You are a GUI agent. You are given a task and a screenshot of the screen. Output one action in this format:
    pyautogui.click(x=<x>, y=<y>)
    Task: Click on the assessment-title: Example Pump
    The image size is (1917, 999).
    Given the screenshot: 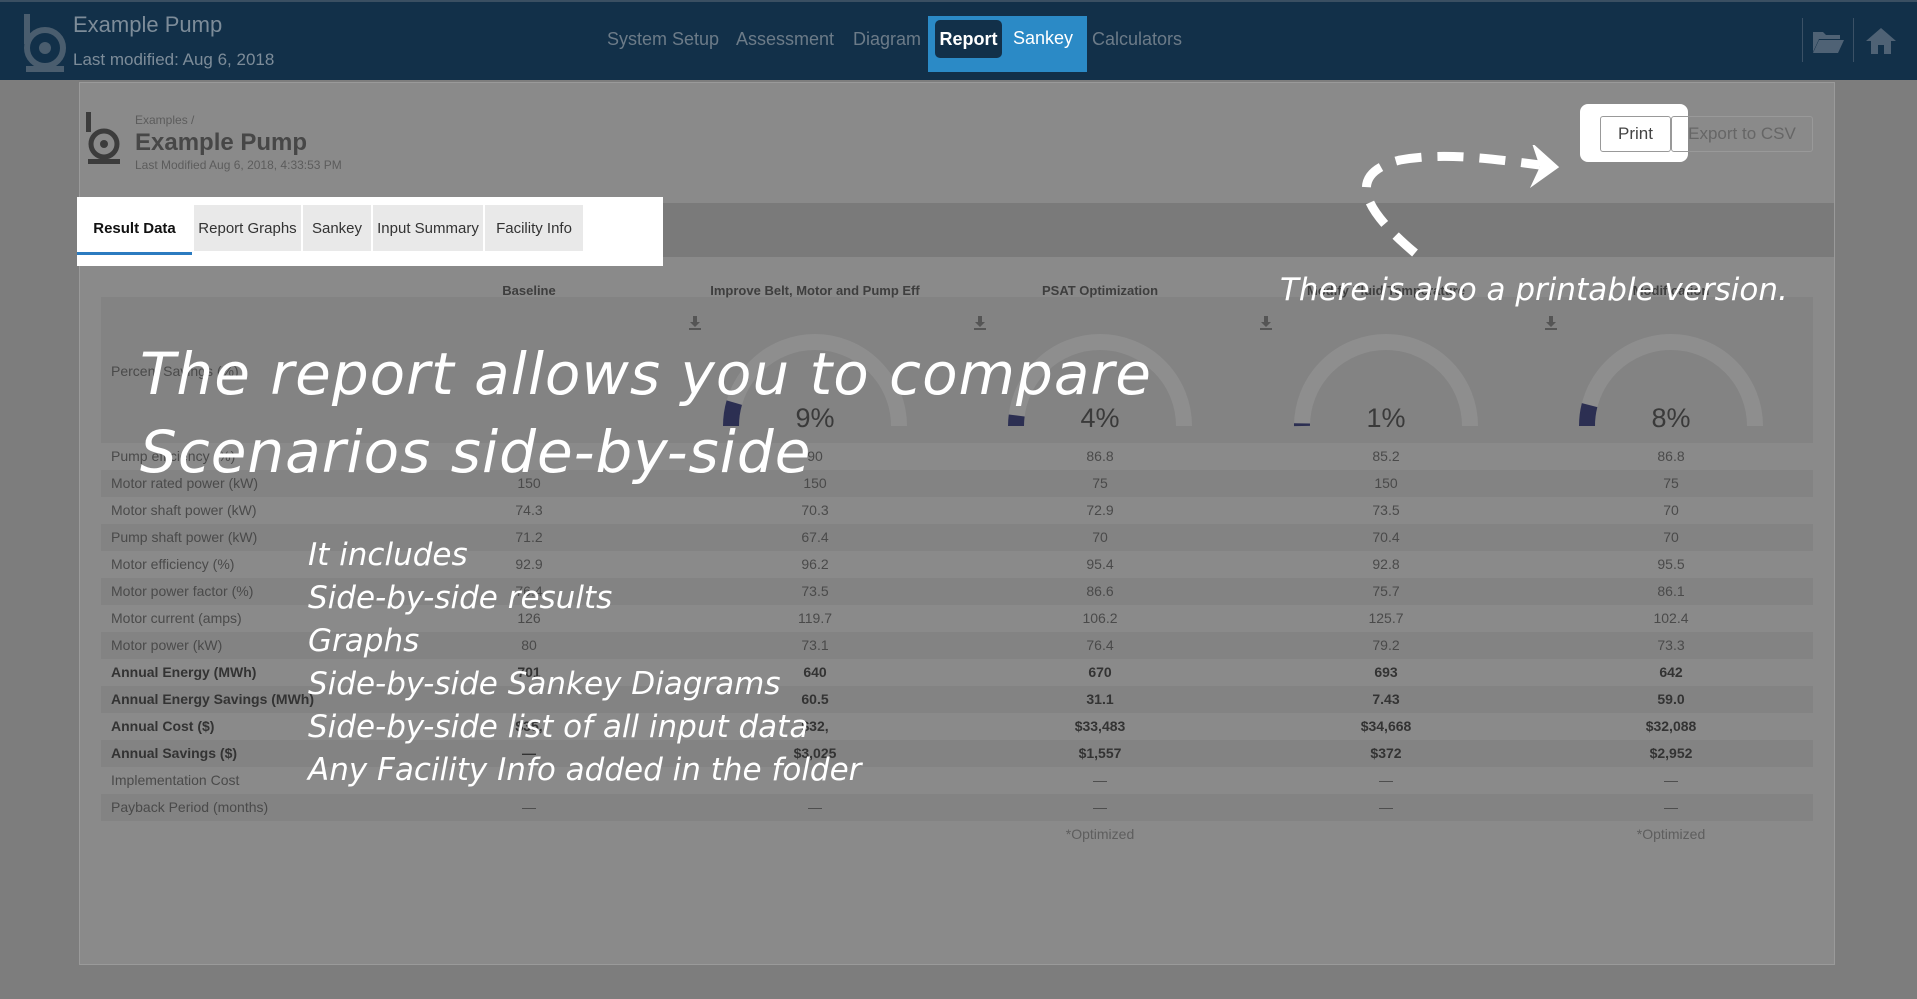 What is the action you would take?
    pyautogui.click(x=148, y=24)
    